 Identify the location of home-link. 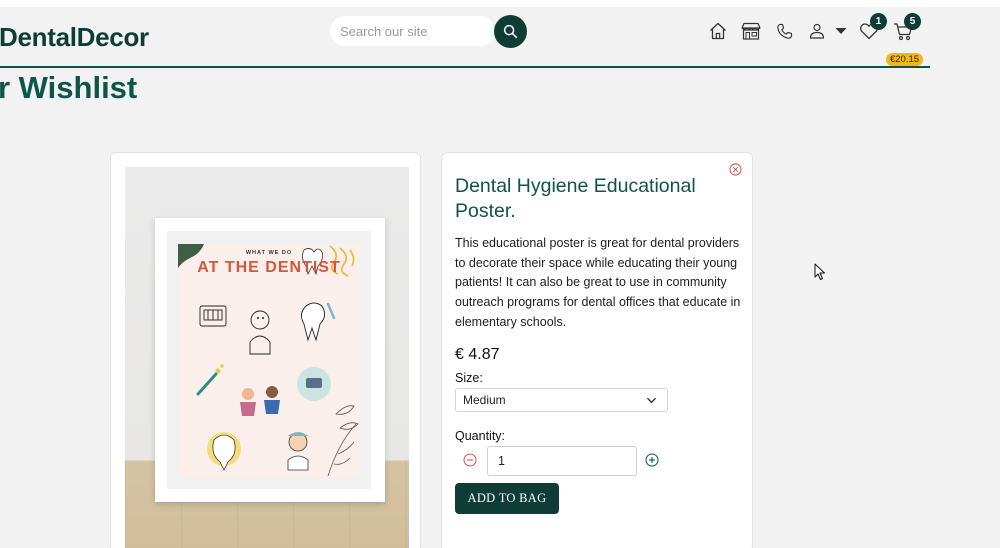
(718, 31).